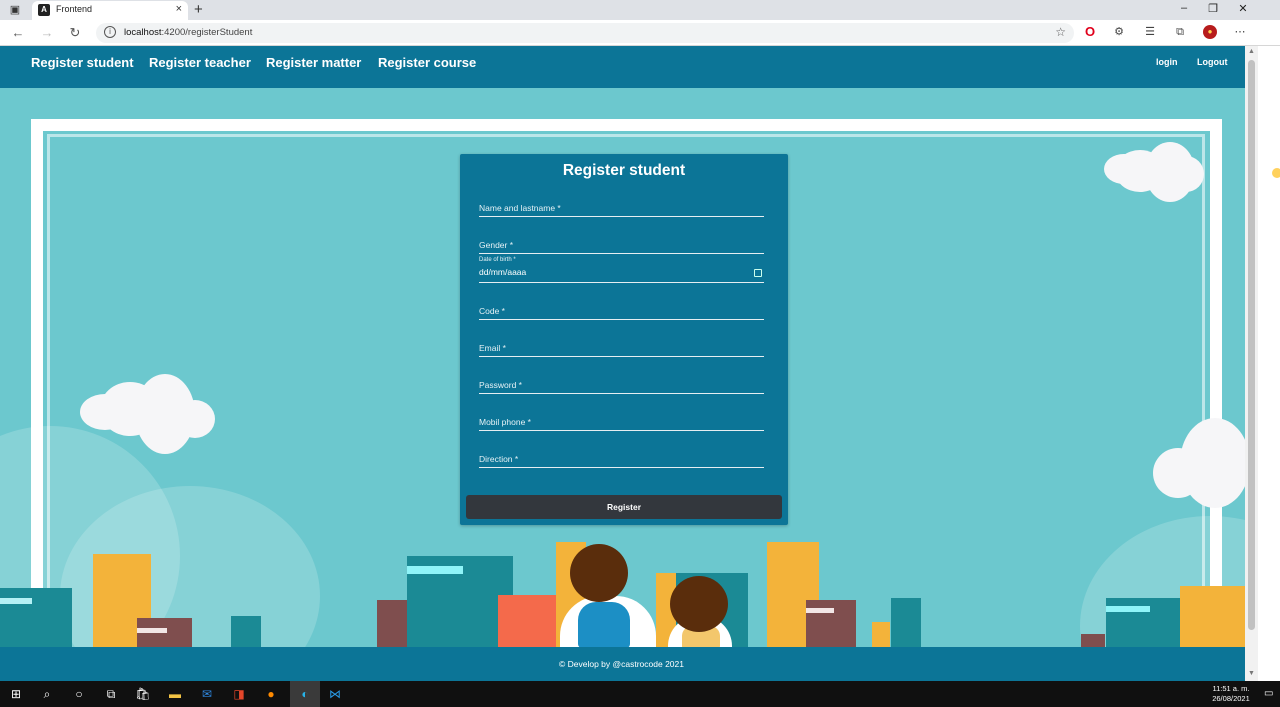  Describe the element at coordinates (313, 62) in the screenshot. I see `nav-register-matter: Register matter` at that location.